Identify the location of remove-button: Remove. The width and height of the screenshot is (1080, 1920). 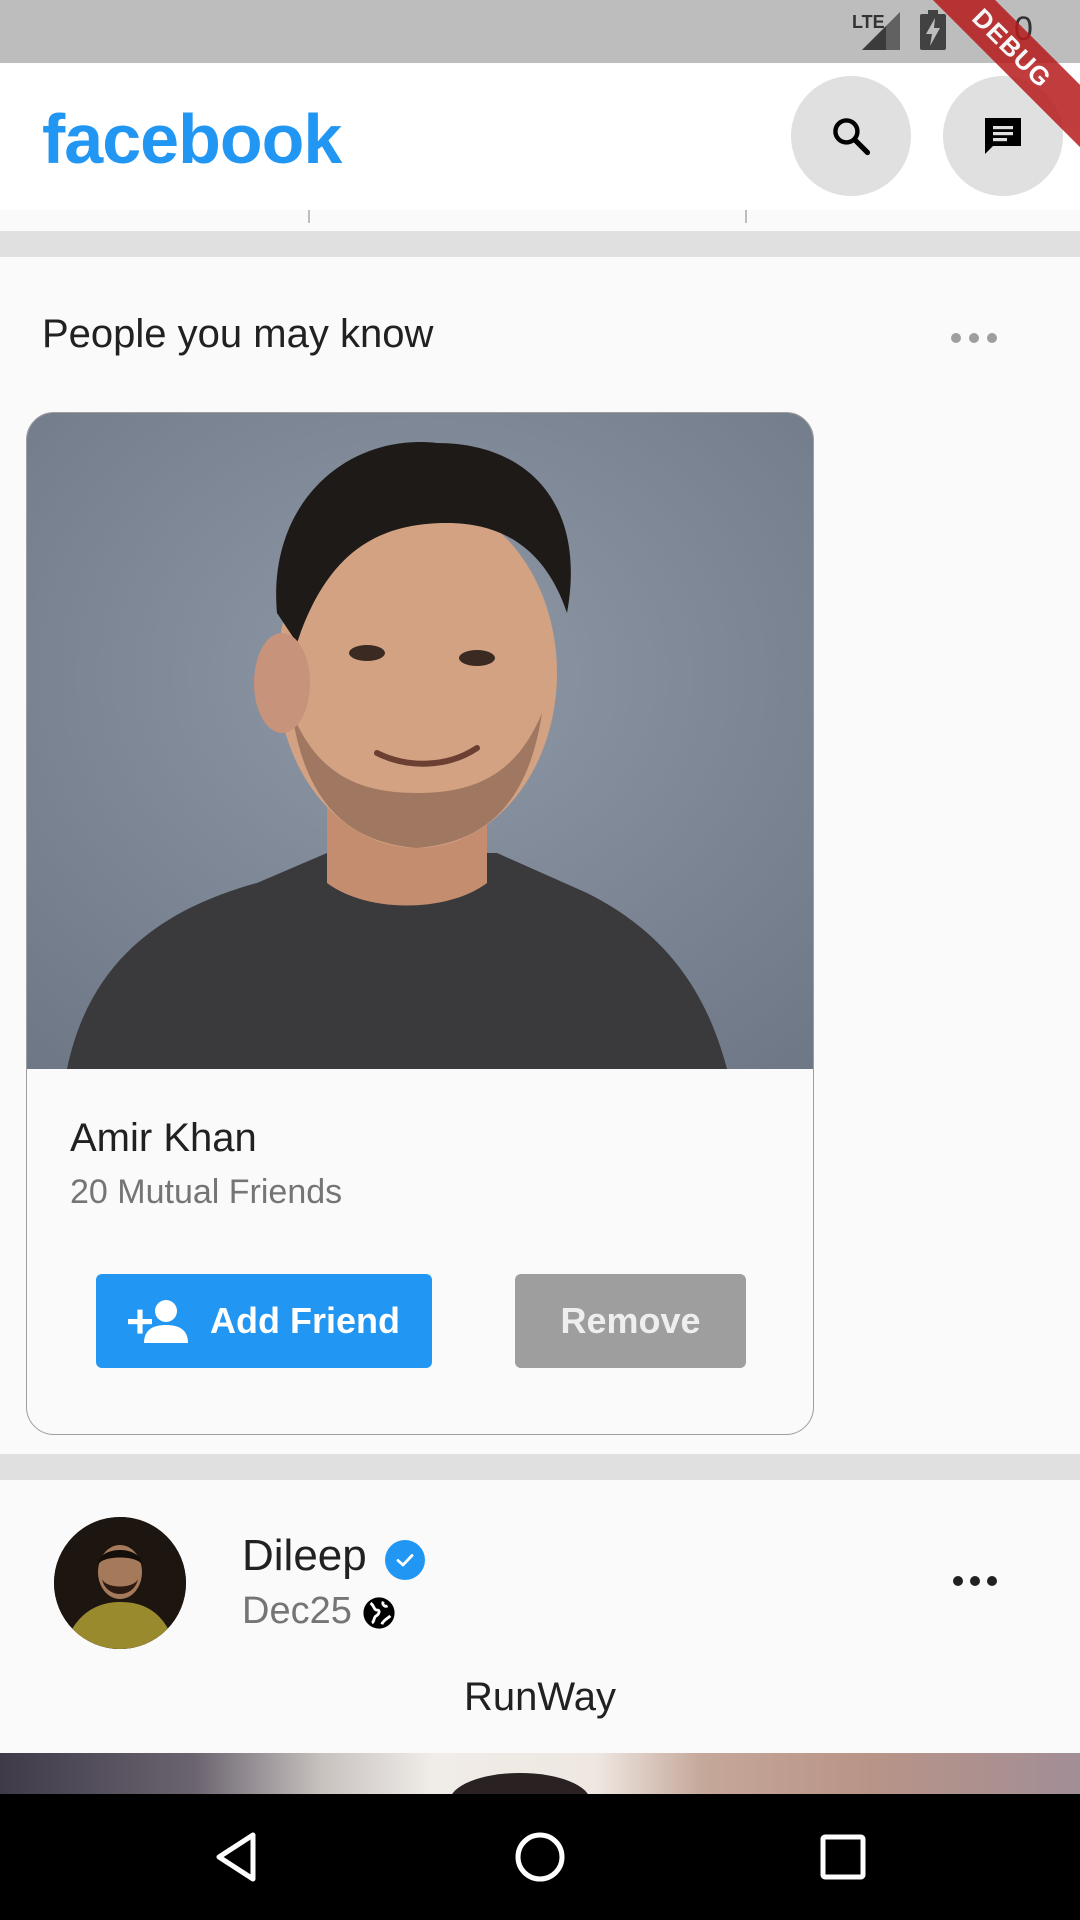
(630, 1321).